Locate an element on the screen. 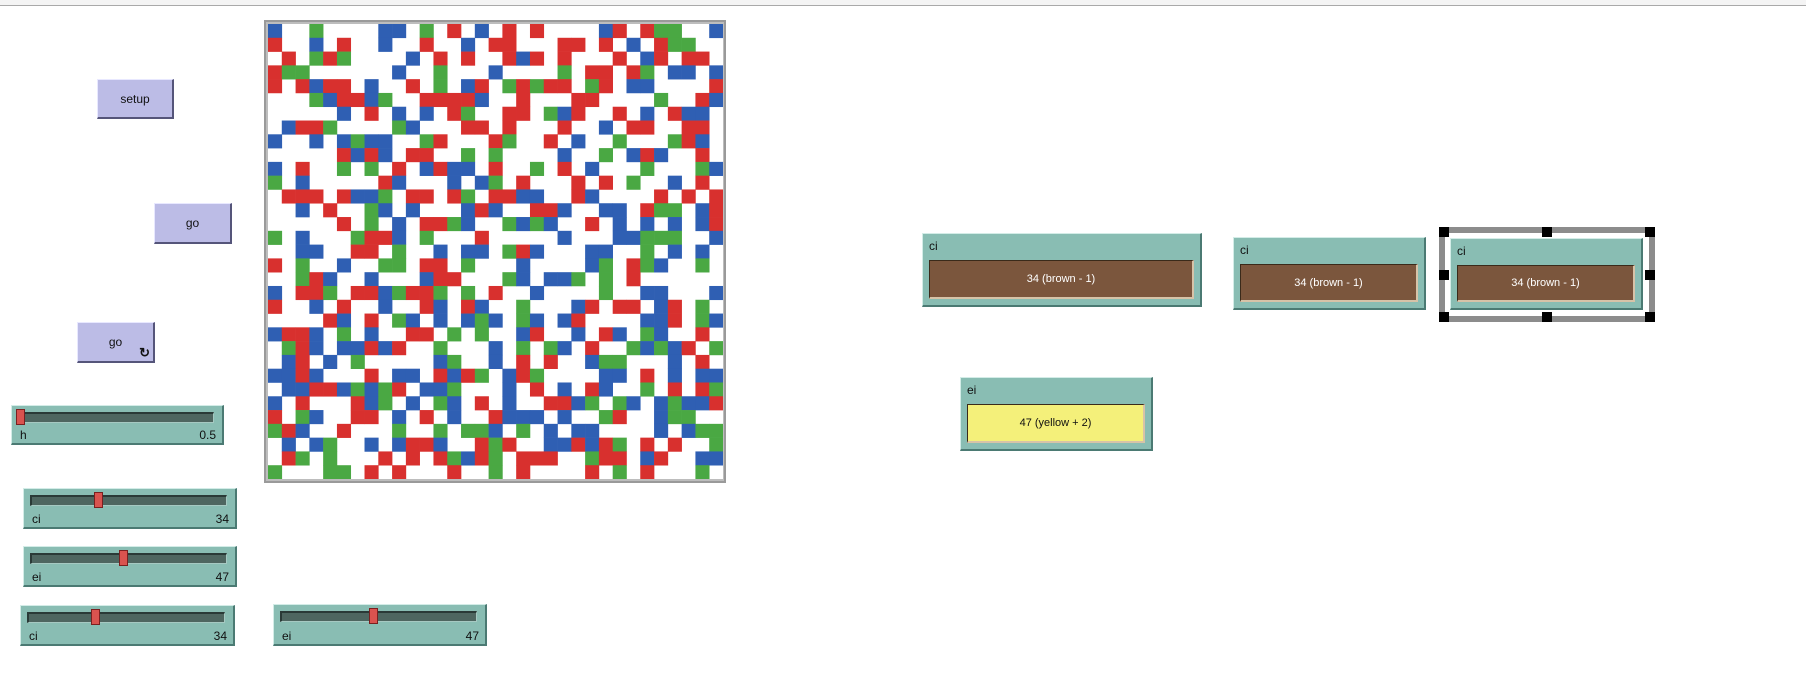  setup-button: setup is located at coordinates (135, 99).